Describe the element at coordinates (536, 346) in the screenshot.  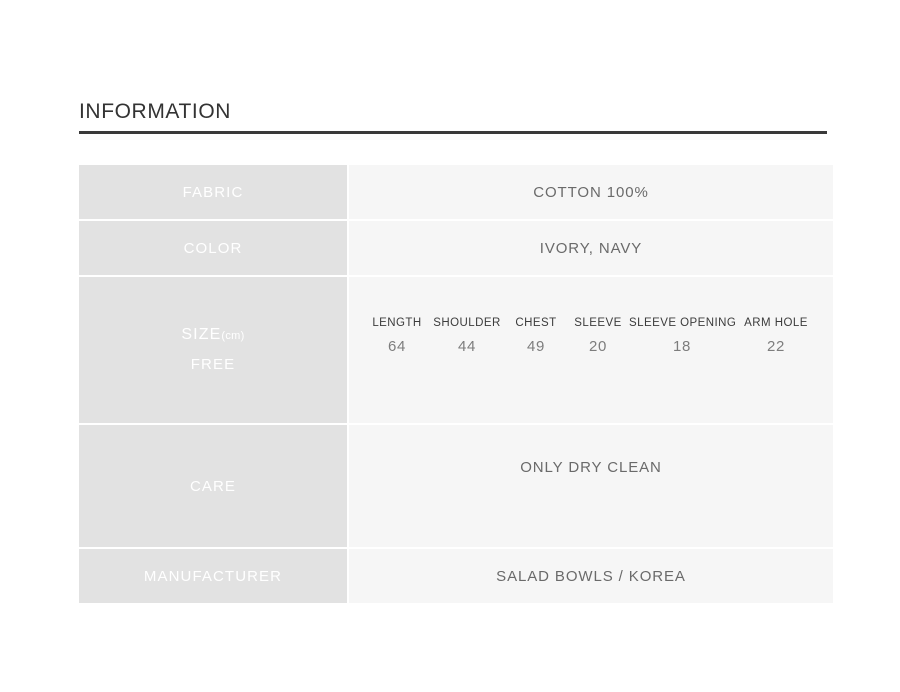
I see `measure-value-chest: 49` at that location.